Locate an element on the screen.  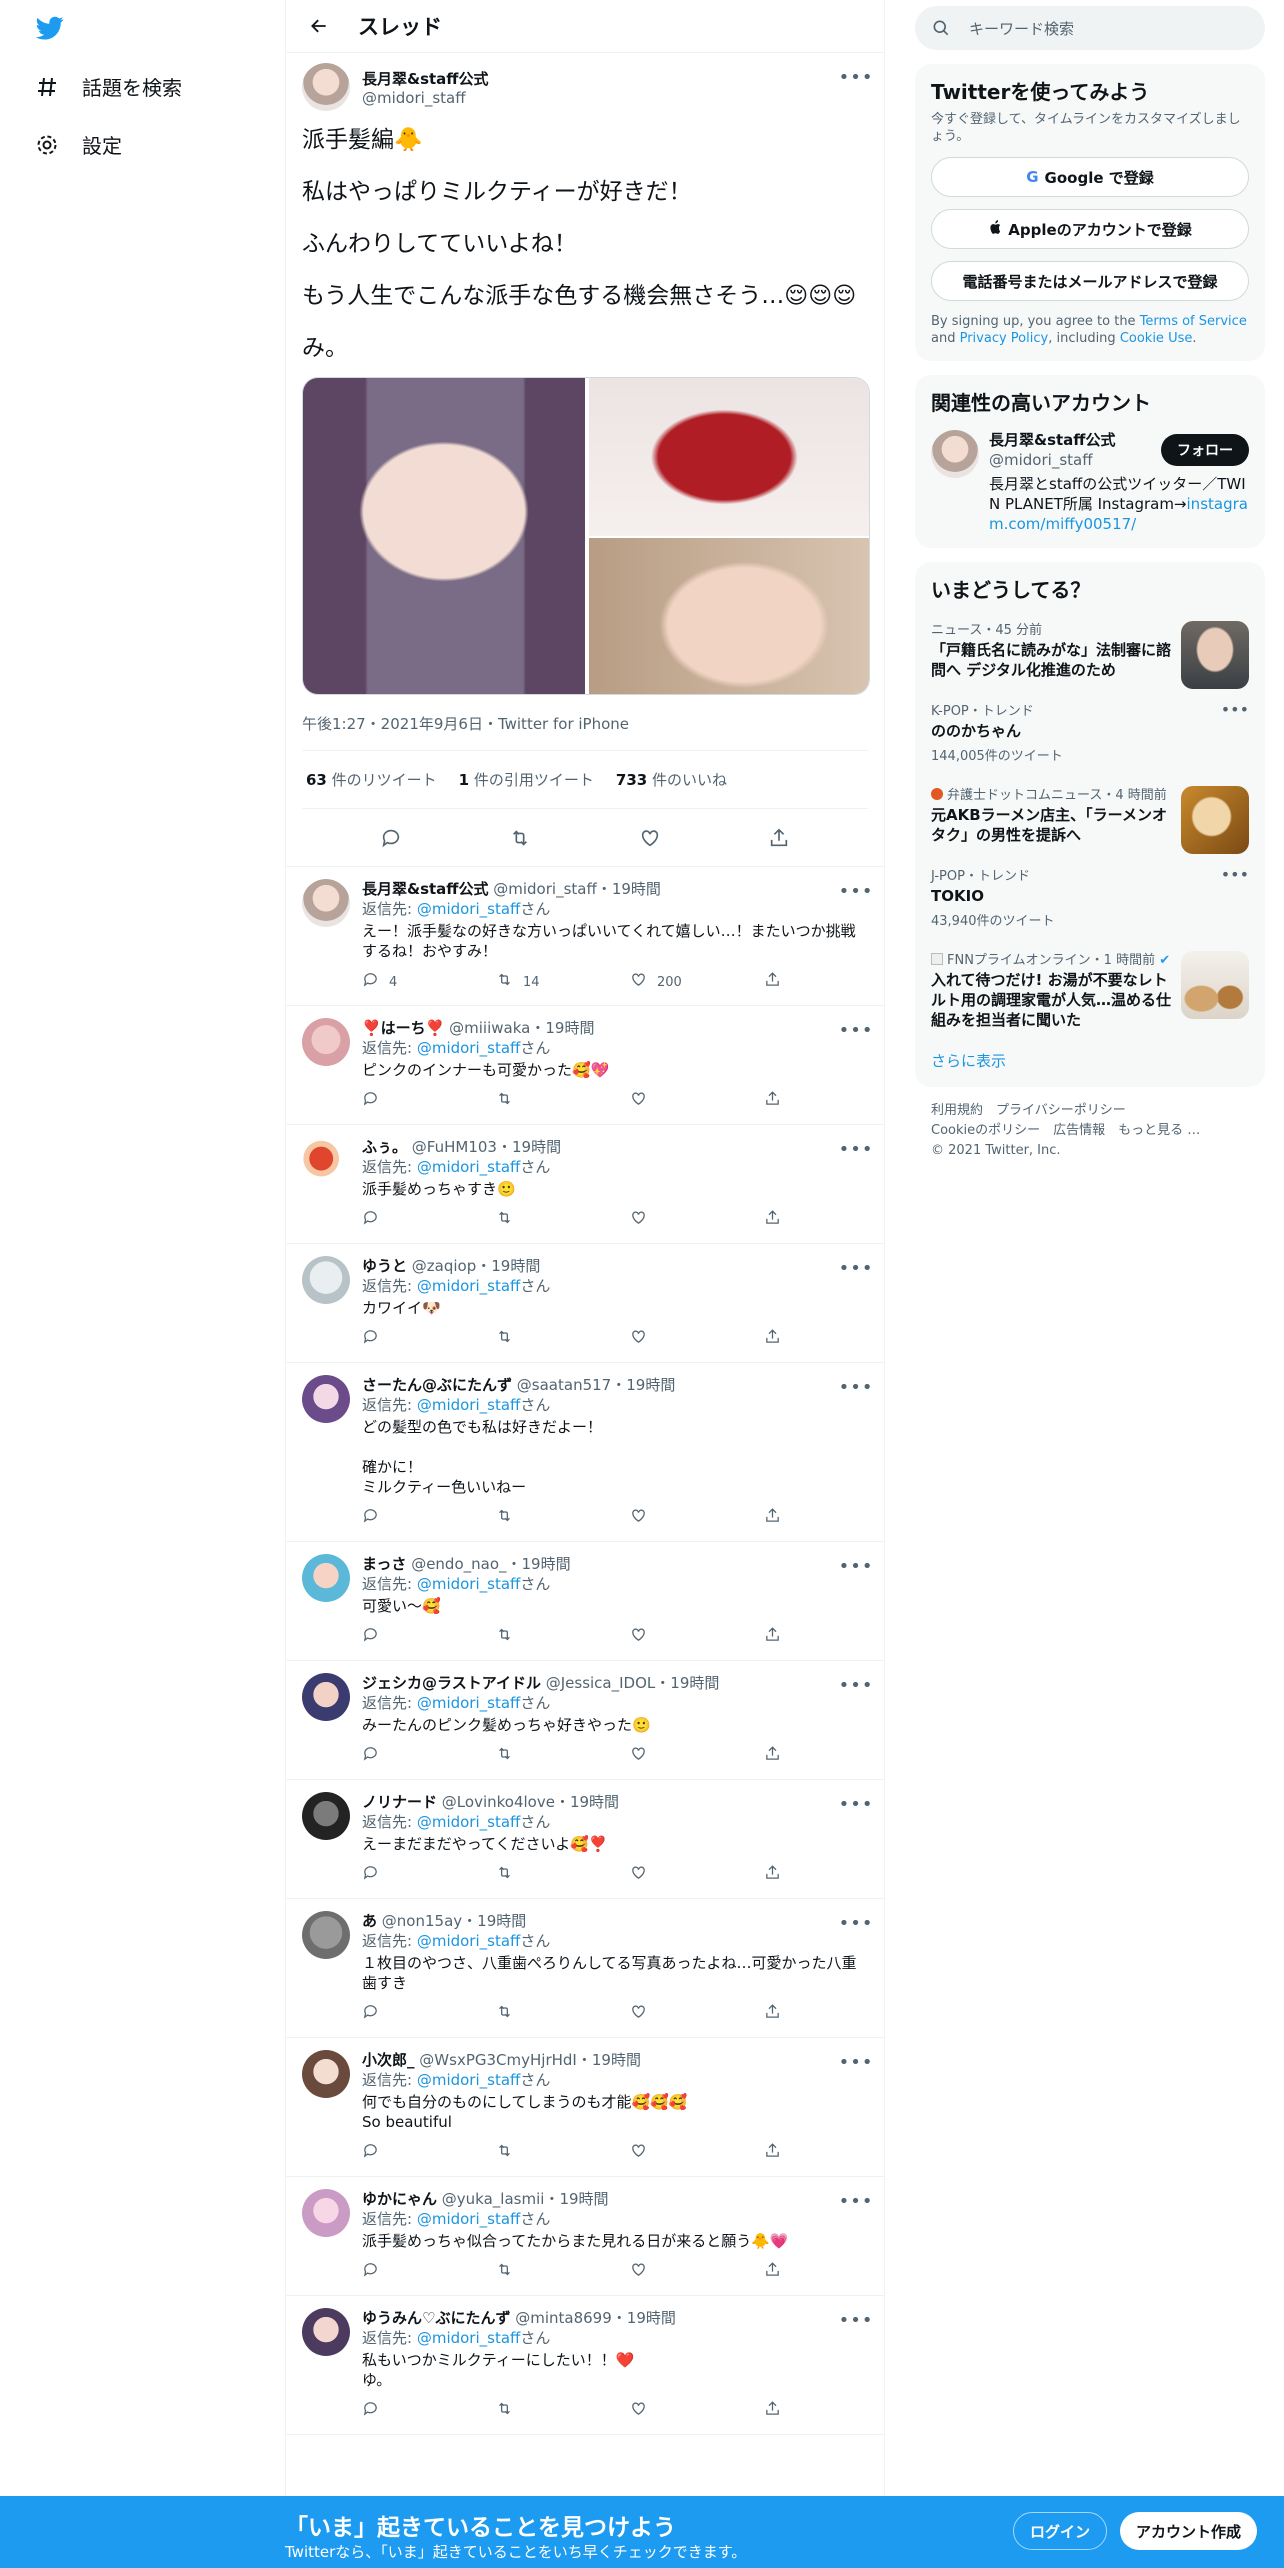
signup-button: アカウント作成 is located at coordinates (1189, 2531).